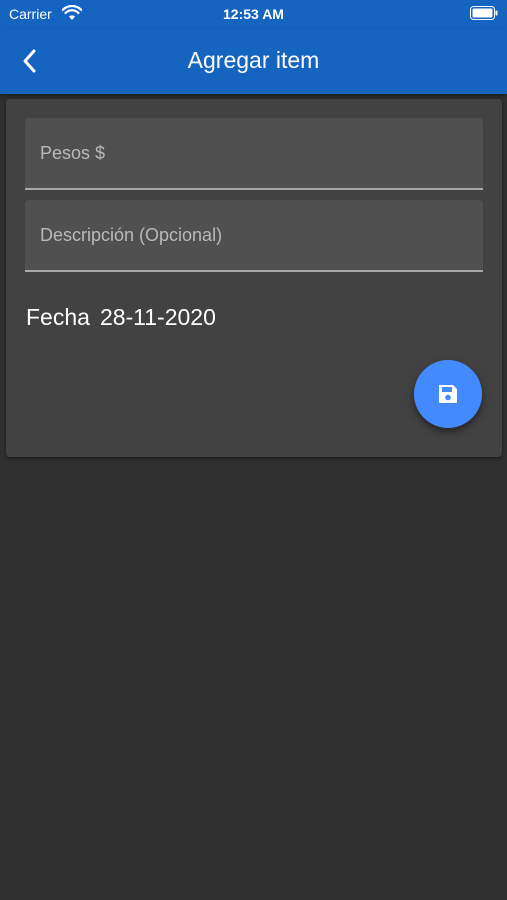  I want to click on fecha-value: 28-11-2020, so click(158, 317).